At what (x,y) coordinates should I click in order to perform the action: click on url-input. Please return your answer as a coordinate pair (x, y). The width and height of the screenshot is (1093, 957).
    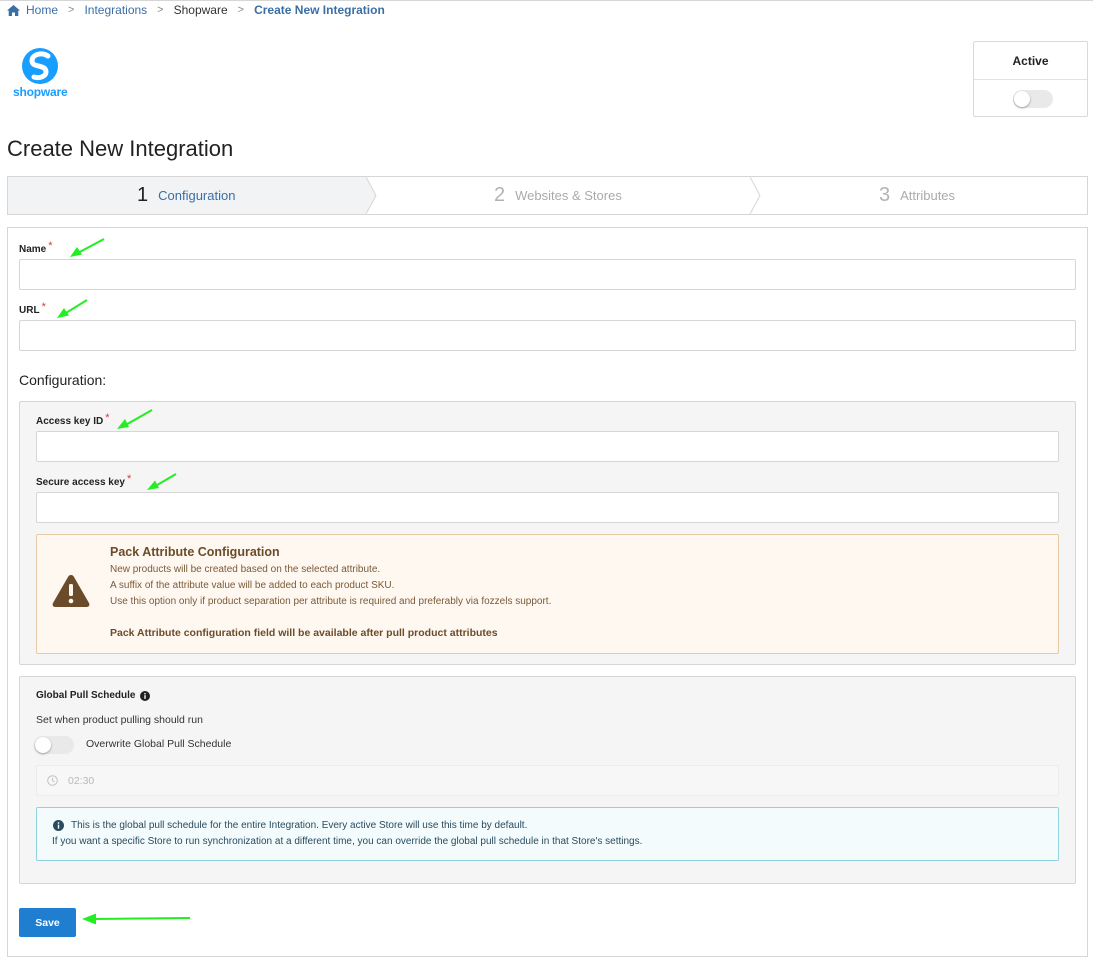
    Looking at the image, I should click on (547, 335).